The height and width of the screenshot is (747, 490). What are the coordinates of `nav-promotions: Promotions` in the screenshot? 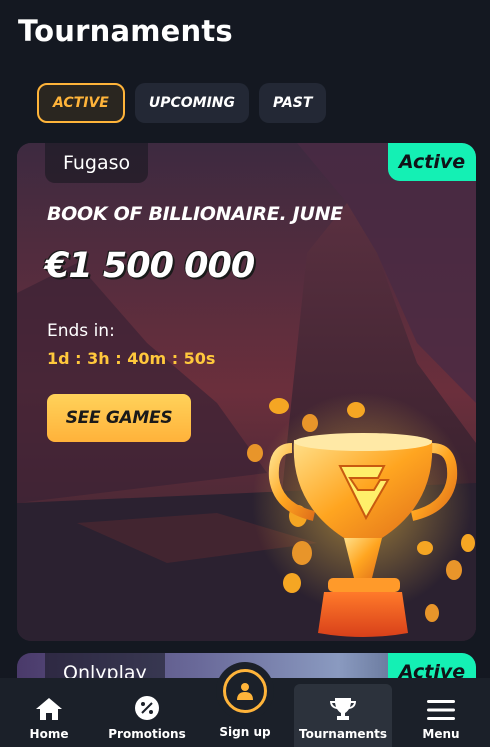 It's located at (147, 712).